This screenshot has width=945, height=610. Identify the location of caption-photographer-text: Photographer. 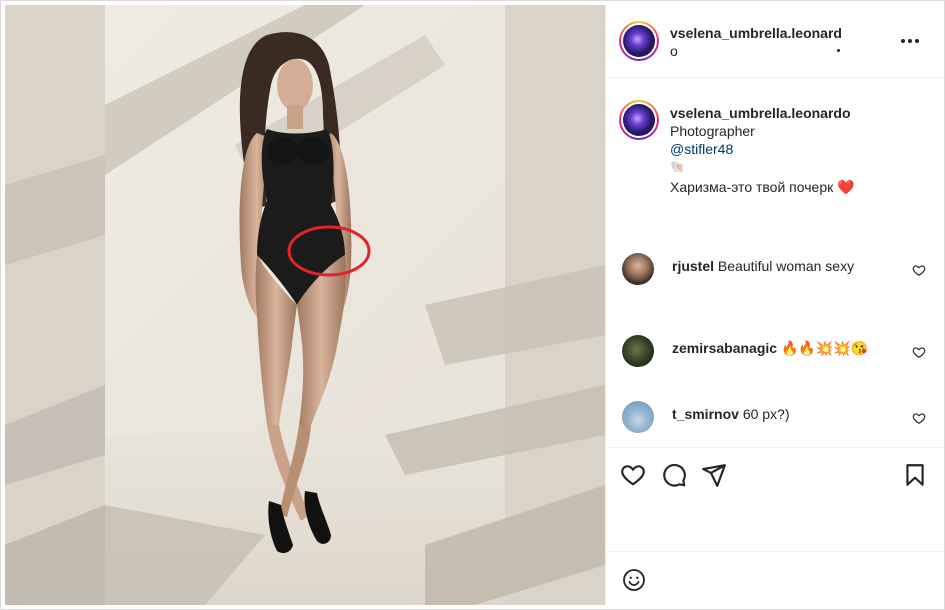
(712, 131).